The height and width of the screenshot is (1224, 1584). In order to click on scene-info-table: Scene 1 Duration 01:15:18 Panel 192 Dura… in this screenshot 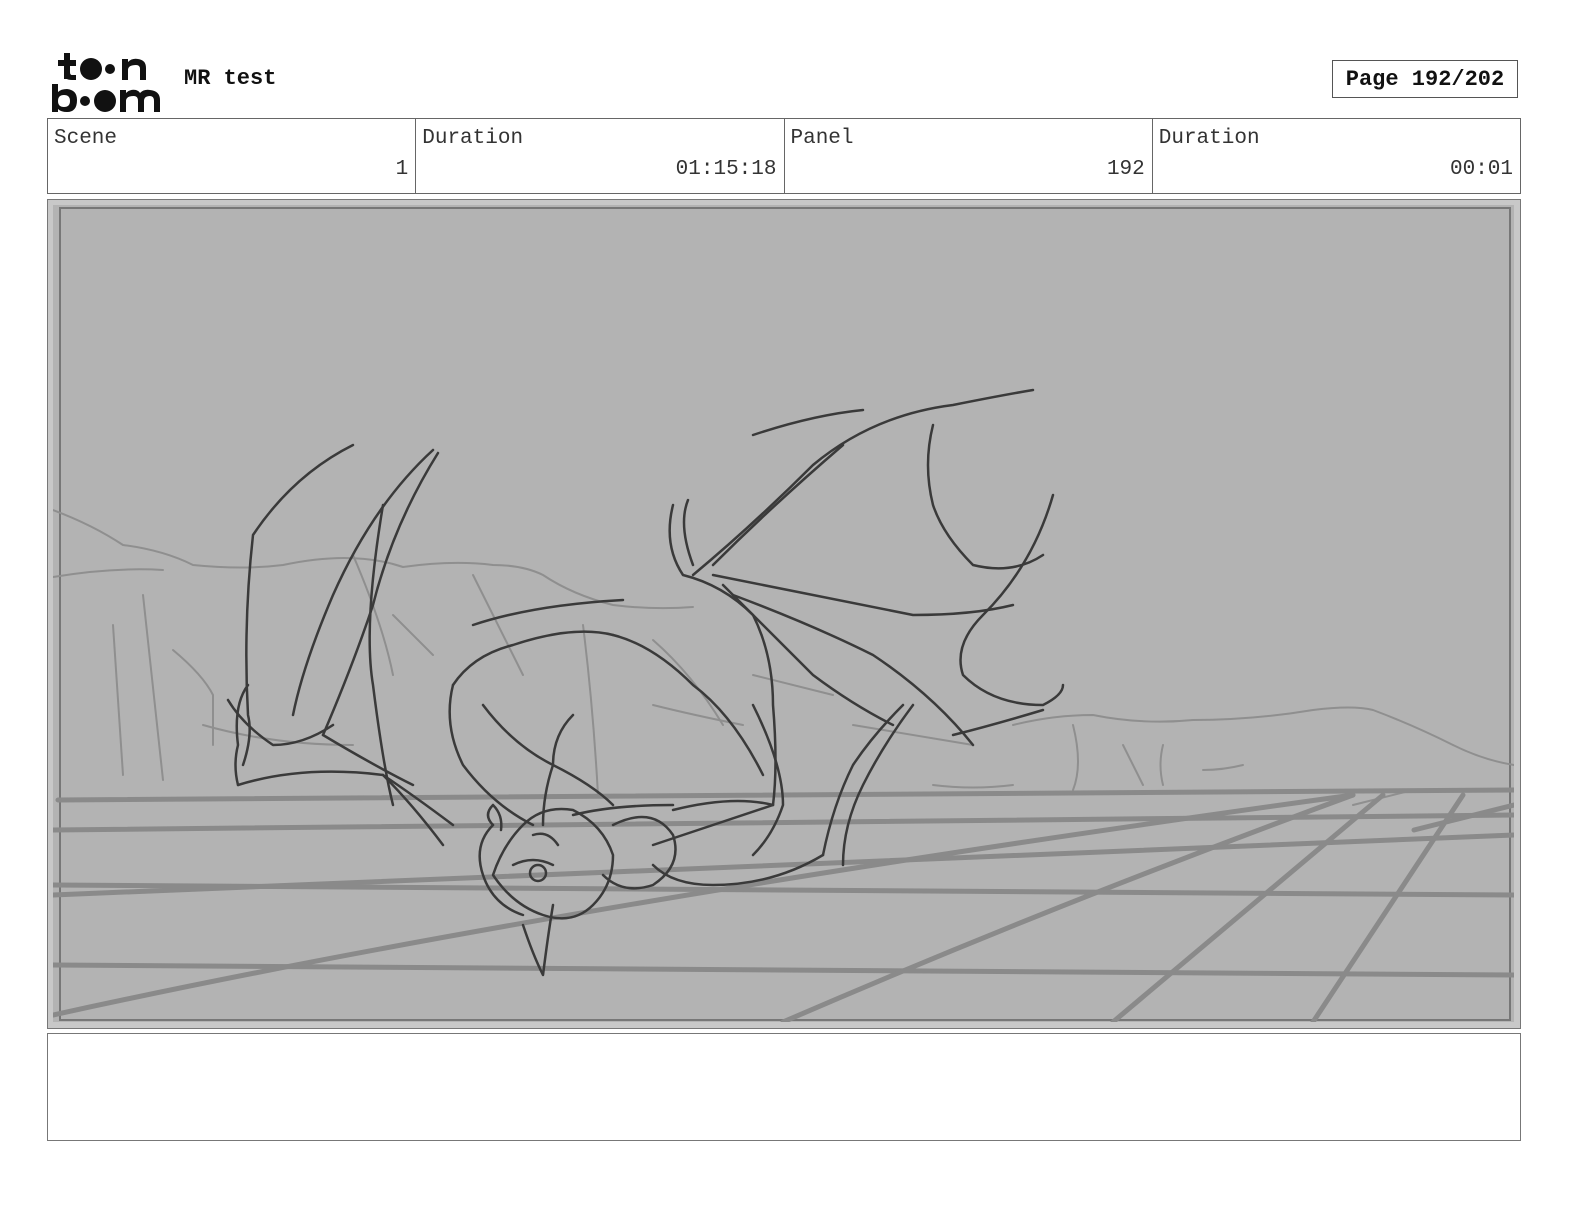, I will do `click(784, 156)`.